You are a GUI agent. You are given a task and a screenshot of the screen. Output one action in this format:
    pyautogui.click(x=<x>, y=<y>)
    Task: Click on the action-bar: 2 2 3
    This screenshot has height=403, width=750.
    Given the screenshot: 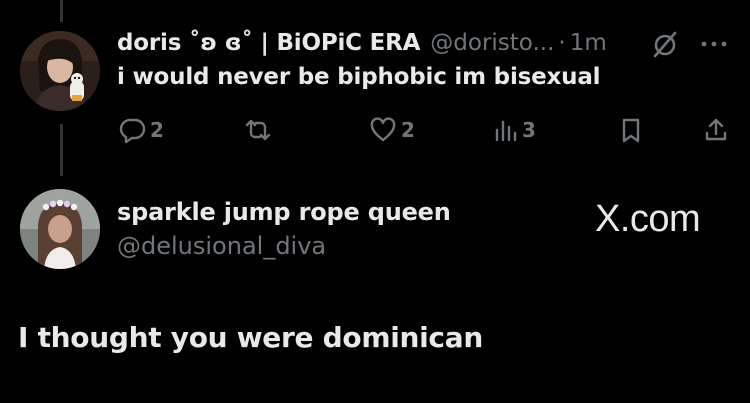 What is the action you would take?
    pyautogui.click(x=375, y=130)
    